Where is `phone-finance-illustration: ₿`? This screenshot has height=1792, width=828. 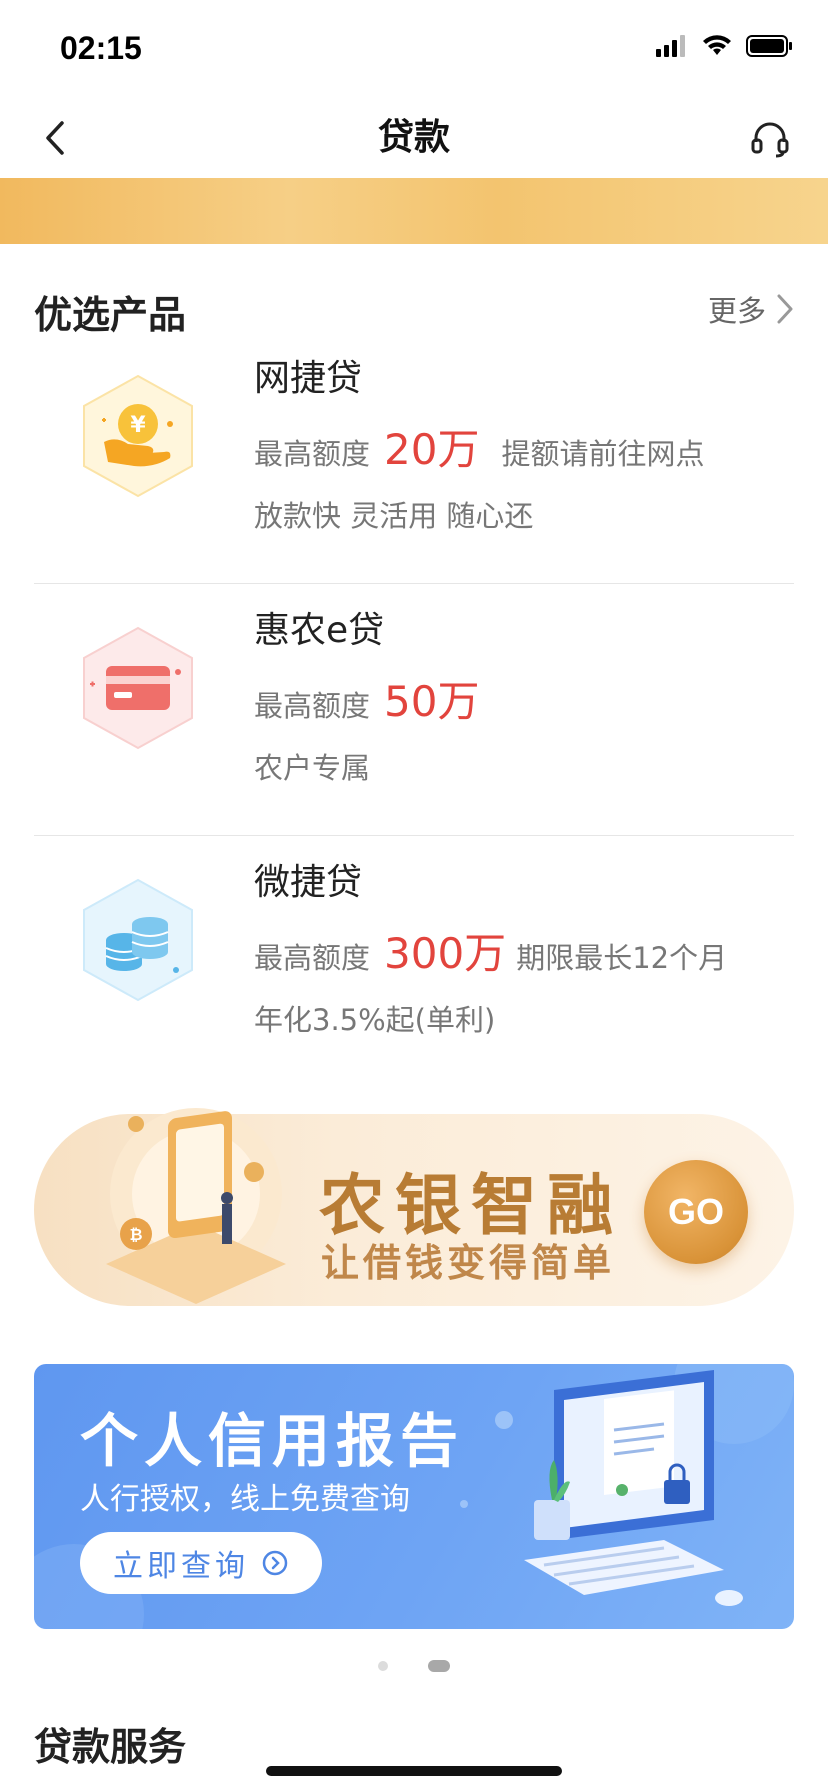
phone-finance-illustration: ₿ is located at coordinates (196, 1206).